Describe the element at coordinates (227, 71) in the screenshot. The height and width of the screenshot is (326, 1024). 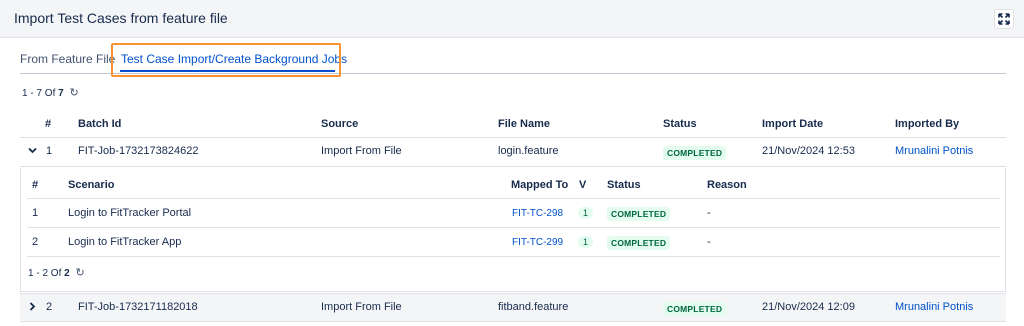
I see `active-tab-indicator` at that location.